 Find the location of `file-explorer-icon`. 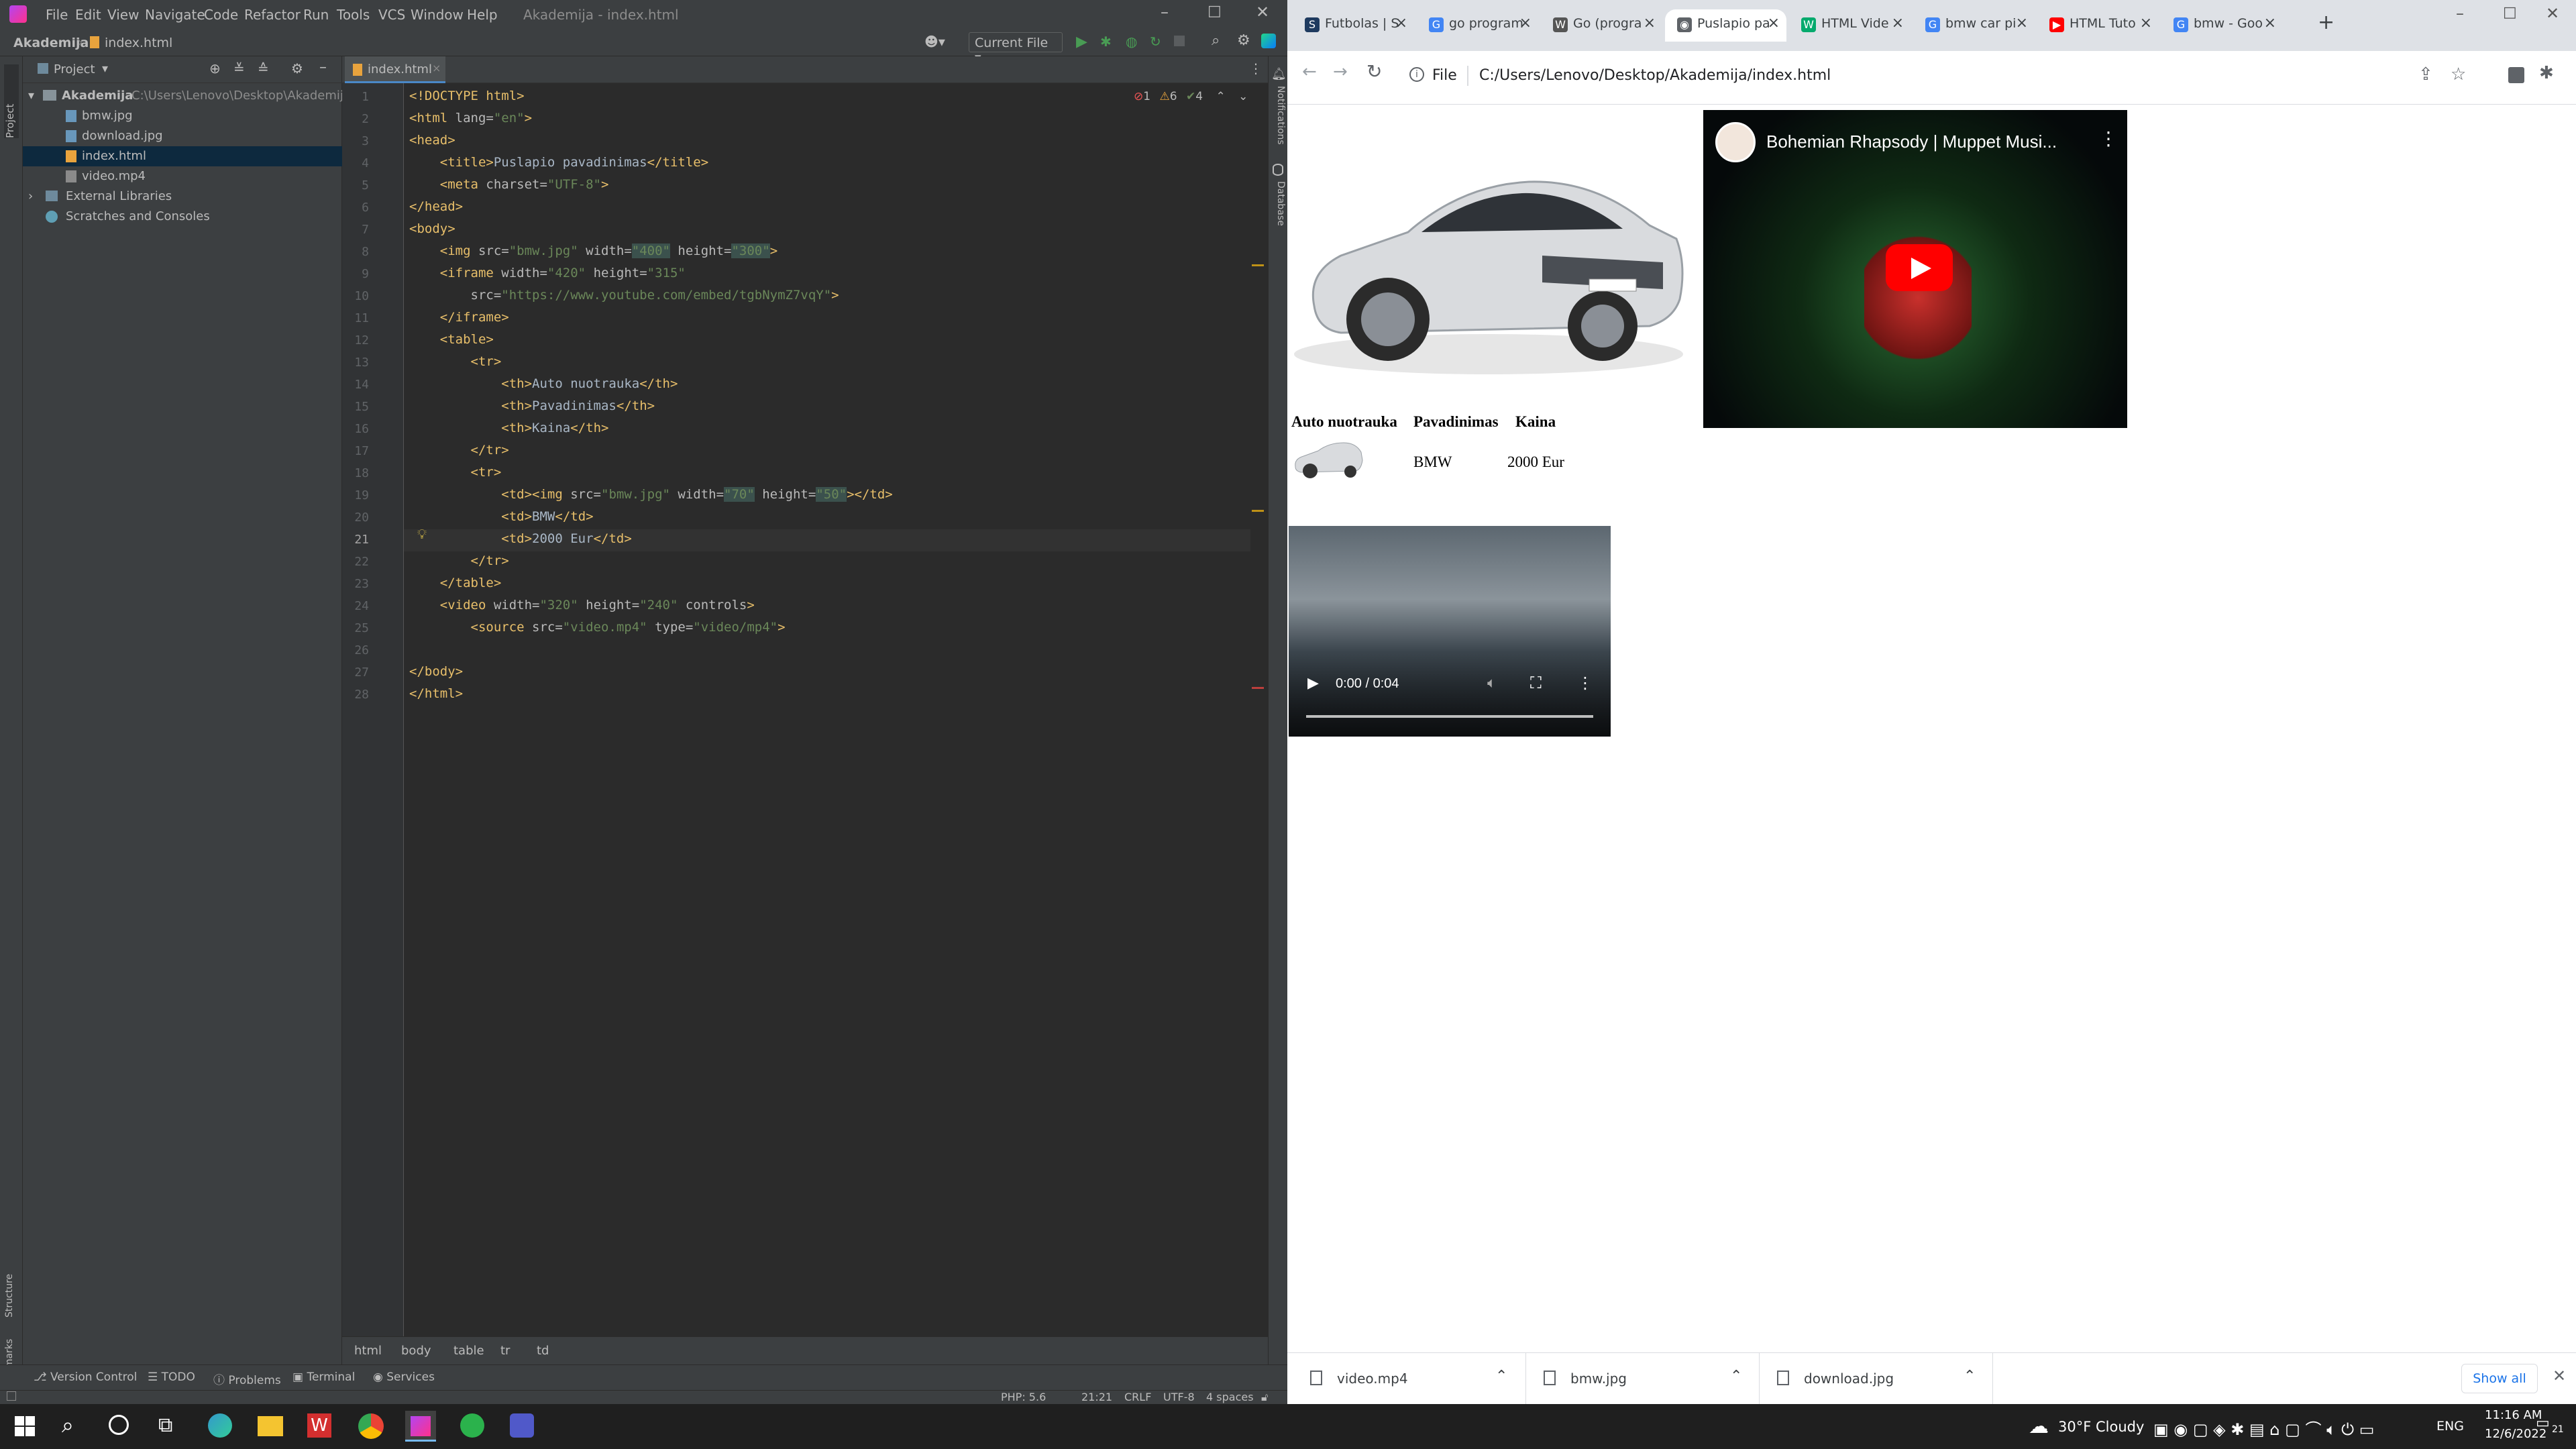

file-explorer-icon is located at coordinates (270, 1426).